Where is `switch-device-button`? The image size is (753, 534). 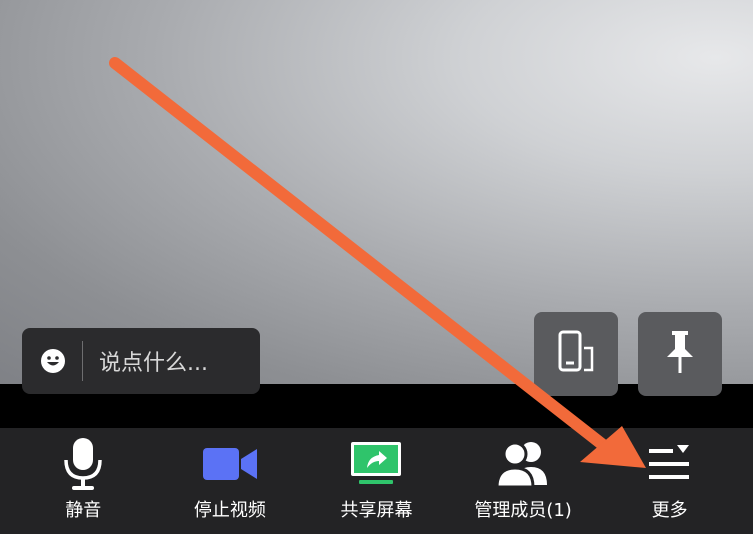 switch-device-button is located at coordinates (576, 354).